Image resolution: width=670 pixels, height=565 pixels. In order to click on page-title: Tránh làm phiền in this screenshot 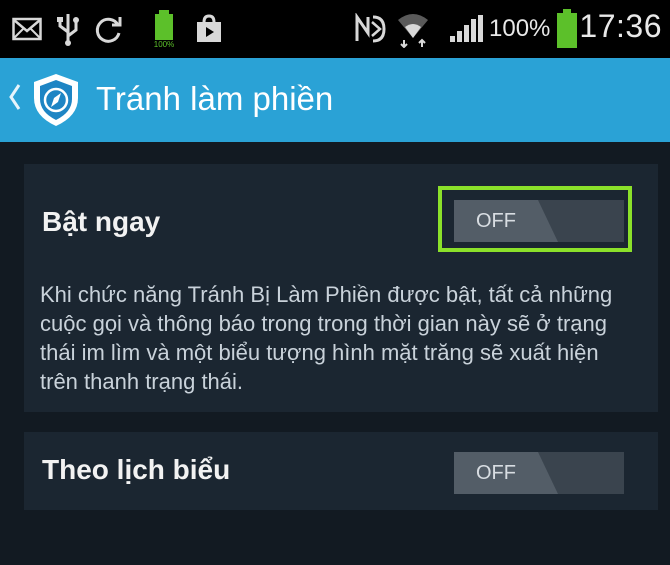, I will do `click(215, 98)`.